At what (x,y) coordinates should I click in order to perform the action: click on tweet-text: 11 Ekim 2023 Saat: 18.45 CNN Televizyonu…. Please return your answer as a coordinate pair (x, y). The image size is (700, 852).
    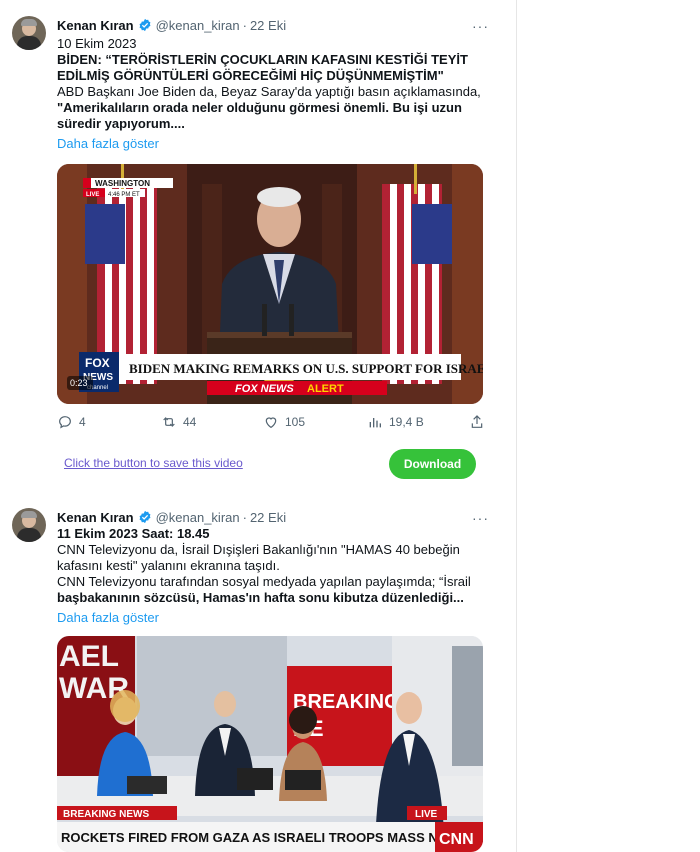
    Looking at the image, I should click on (272, 566).